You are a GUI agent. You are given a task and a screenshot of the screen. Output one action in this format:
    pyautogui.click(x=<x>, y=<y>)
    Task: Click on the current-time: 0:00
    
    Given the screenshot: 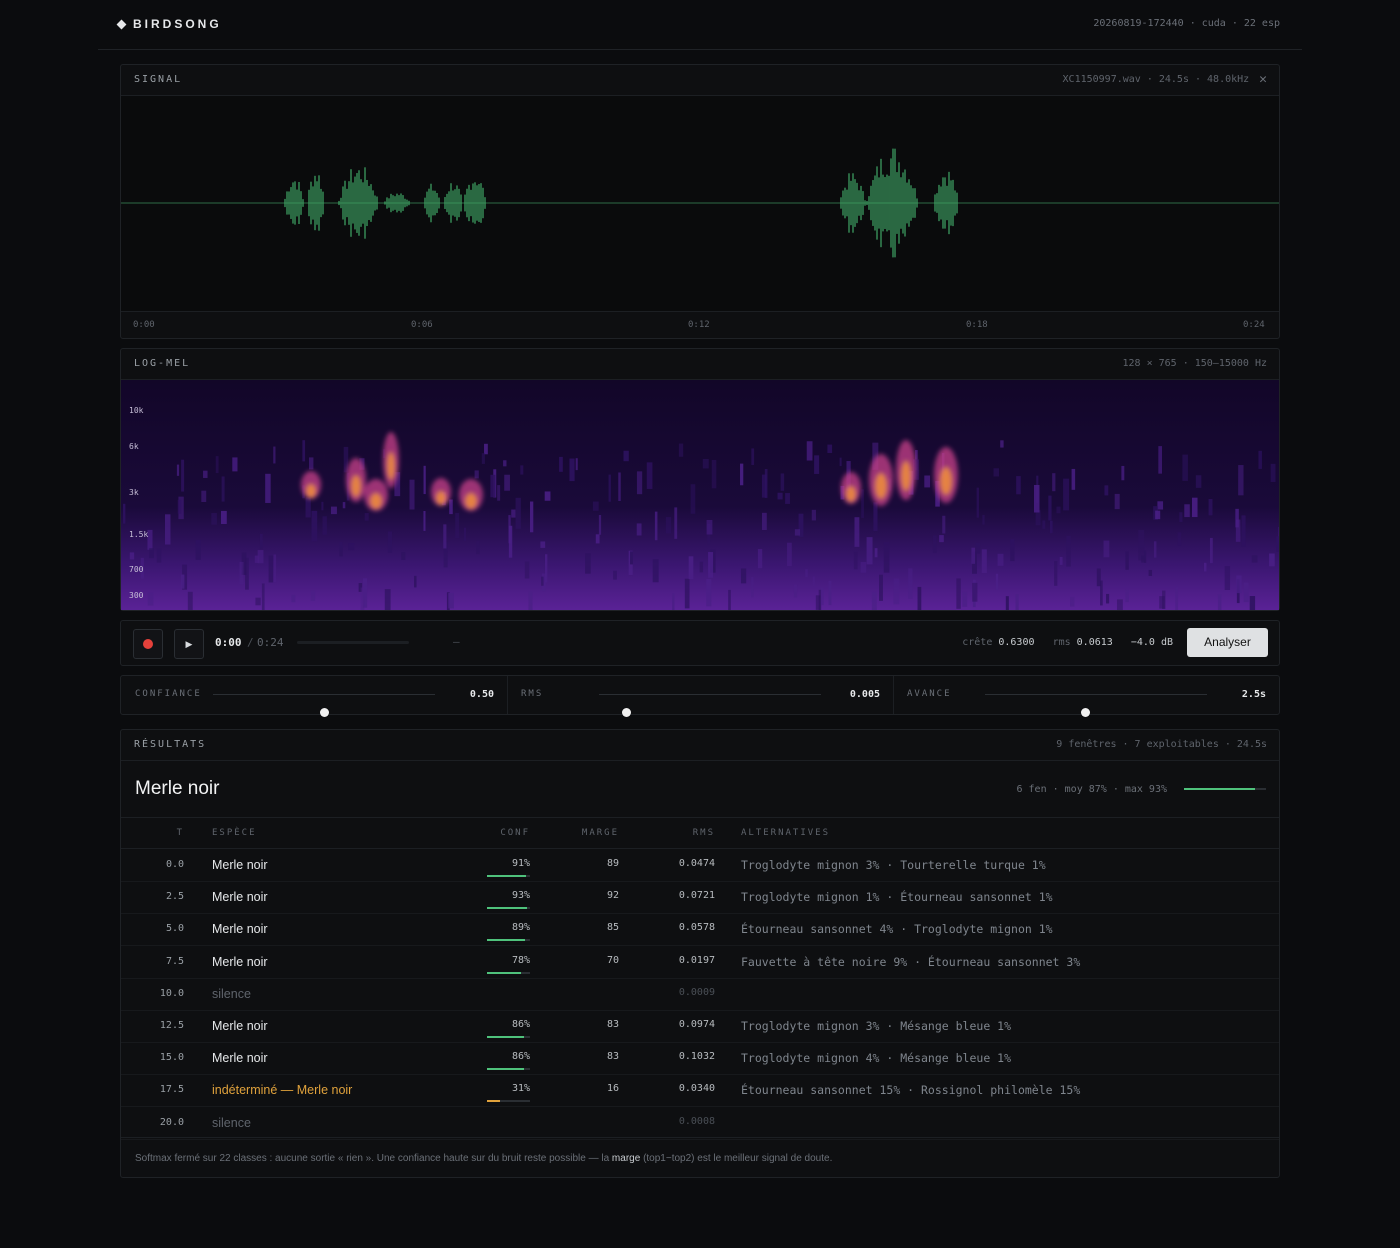 What is the action you would take?
    pyautogui.click(x=228, y=642)
    